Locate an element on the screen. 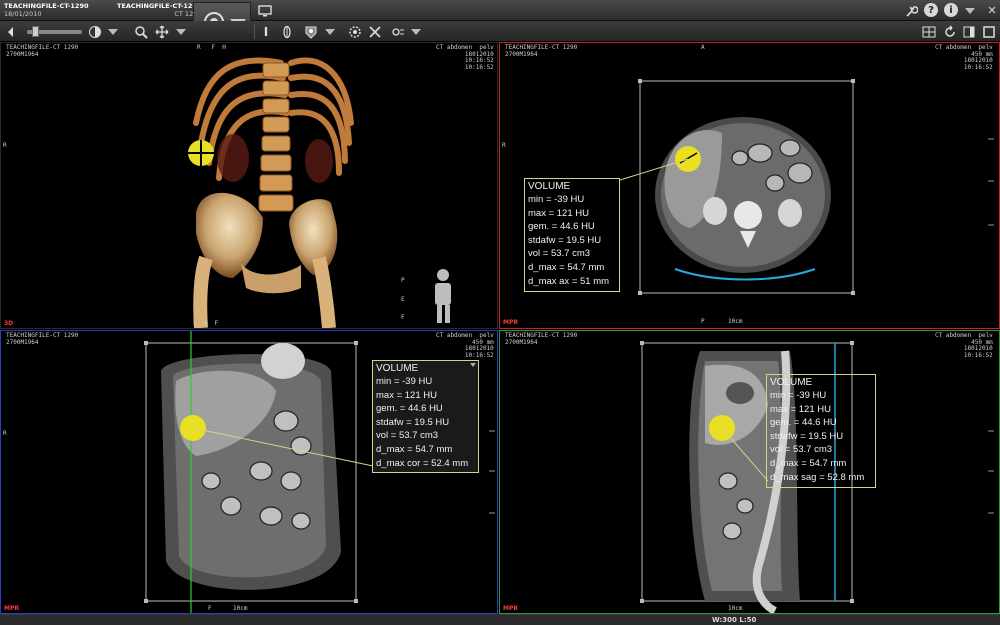  wl-chevron-down-icon is located at coordinates (113, 32).